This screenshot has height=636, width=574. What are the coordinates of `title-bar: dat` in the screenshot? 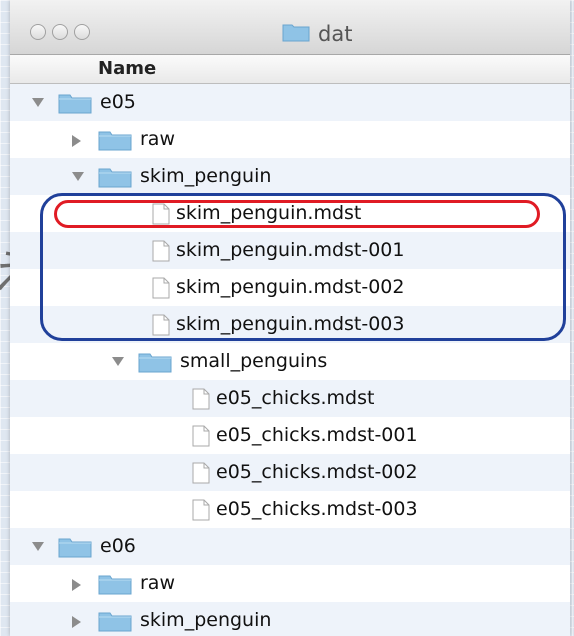 It's located at (290, 27).